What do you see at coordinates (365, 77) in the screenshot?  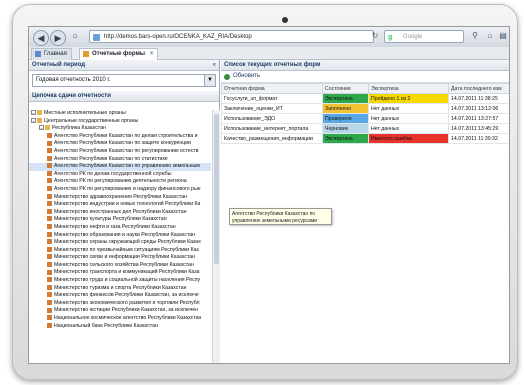 I see `refresh-button: Обновить` at bounding box center [365, 77].